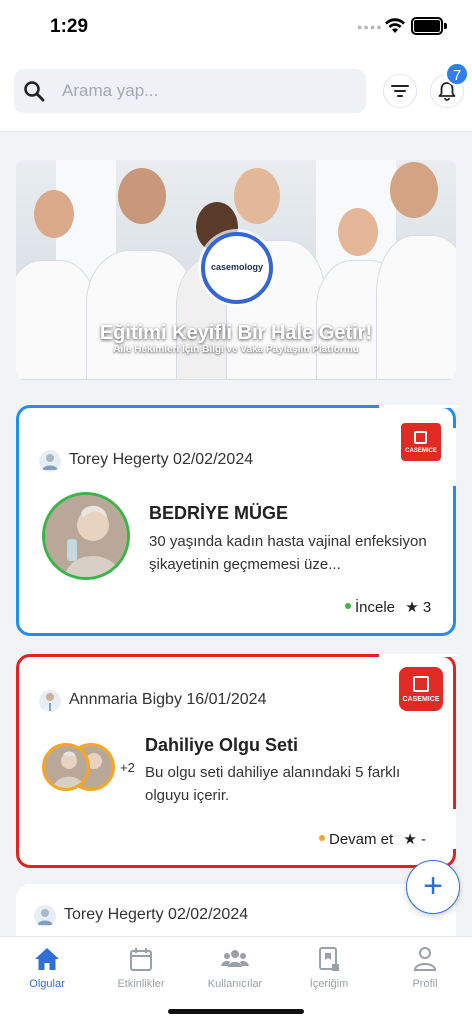 The width and height of the screenshot is (472, 1024). What do you see at coordinates (445, 26) in the screenshot?
I see `battery-tip` at bounding box center [445, 26].